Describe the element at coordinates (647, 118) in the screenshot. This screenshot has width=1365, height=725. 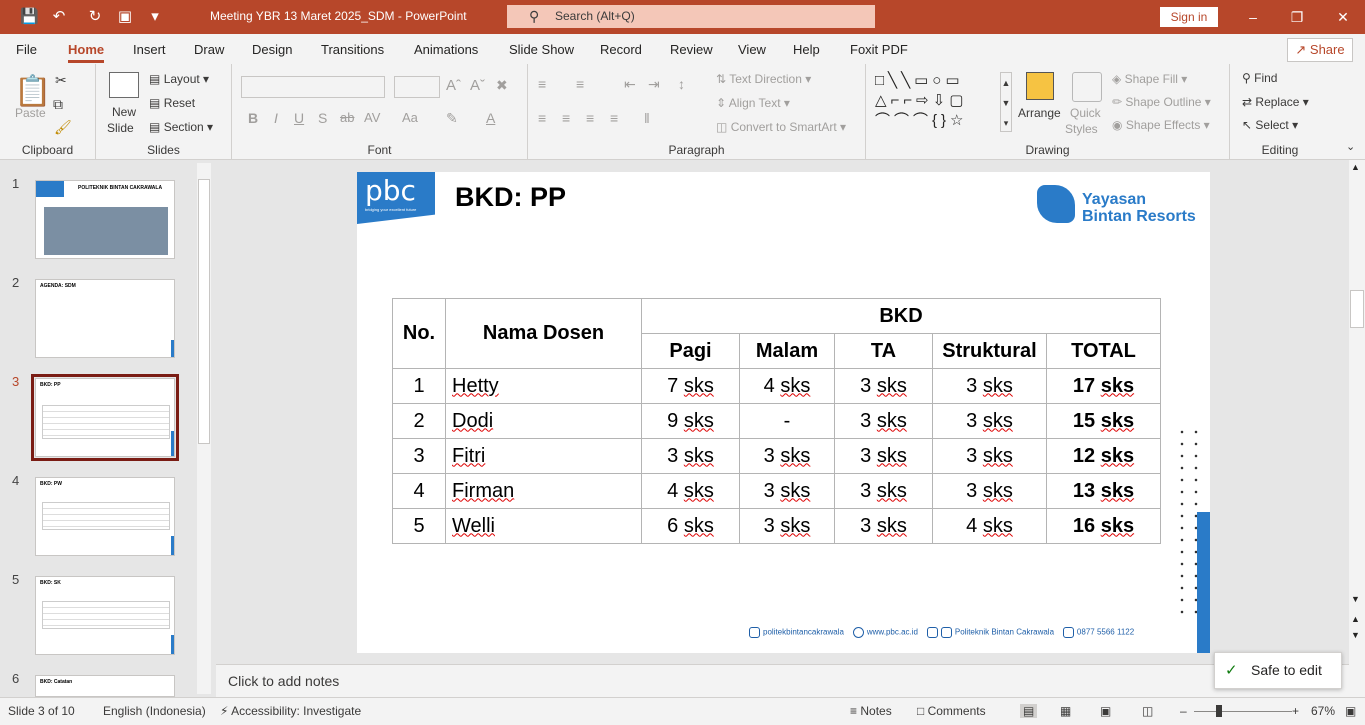
I see `columns-icon: ‖` at that location.